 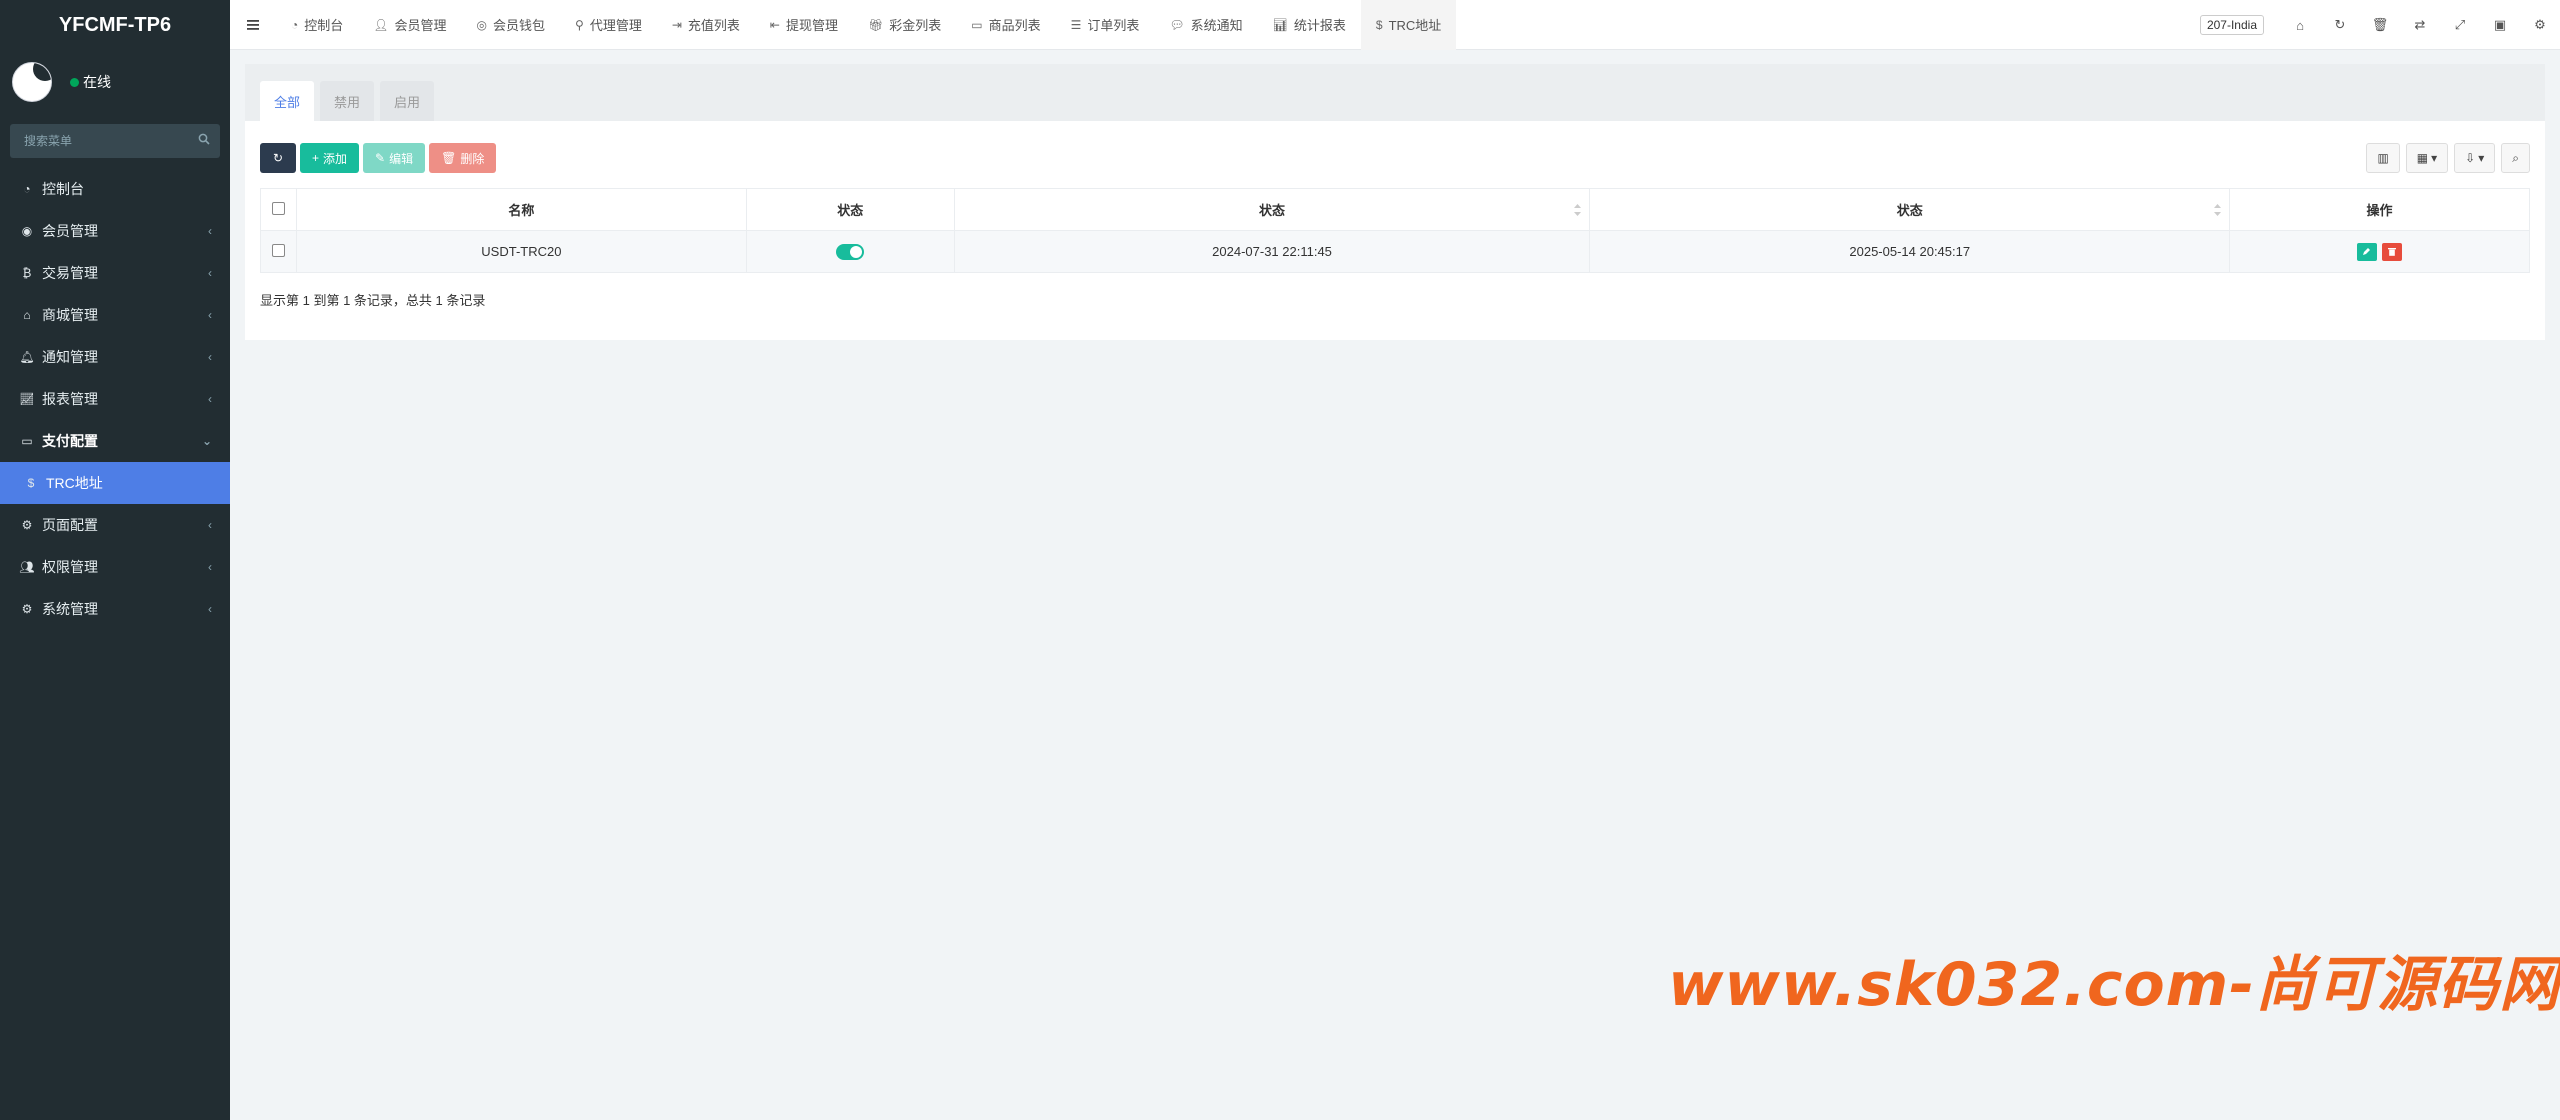 What do you see at coordinates (115, 80) in the screenshot?
I see `user-panel: 在线` at bounding box center [115, 80].